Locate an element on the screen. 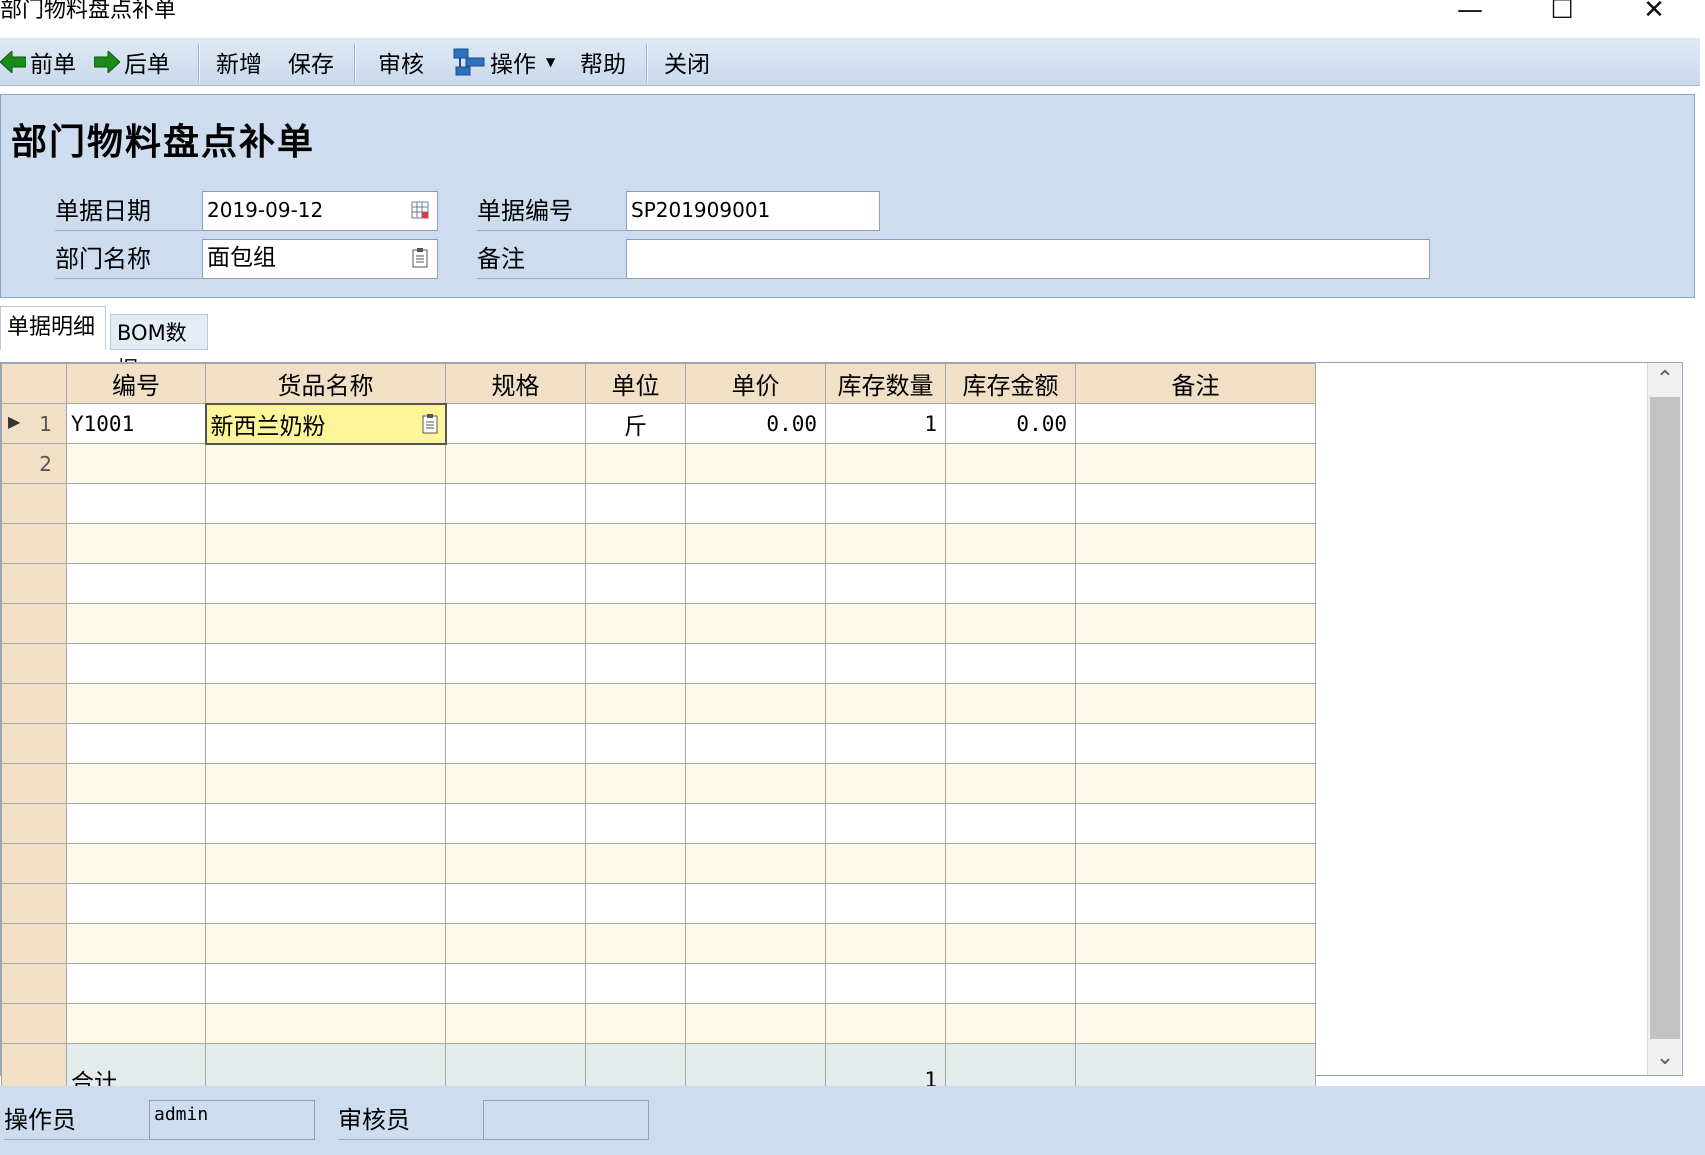  cell-note is located at coordinates (1195, 463).